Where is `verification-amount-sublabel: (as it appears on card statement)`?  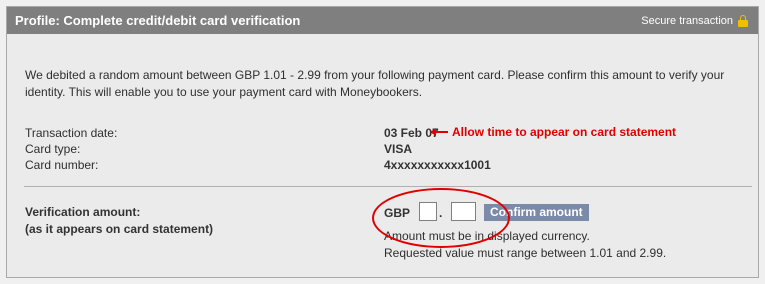 verification-amount-sublabel: (as it appears on card statement) is located at coordinates (119, 229).